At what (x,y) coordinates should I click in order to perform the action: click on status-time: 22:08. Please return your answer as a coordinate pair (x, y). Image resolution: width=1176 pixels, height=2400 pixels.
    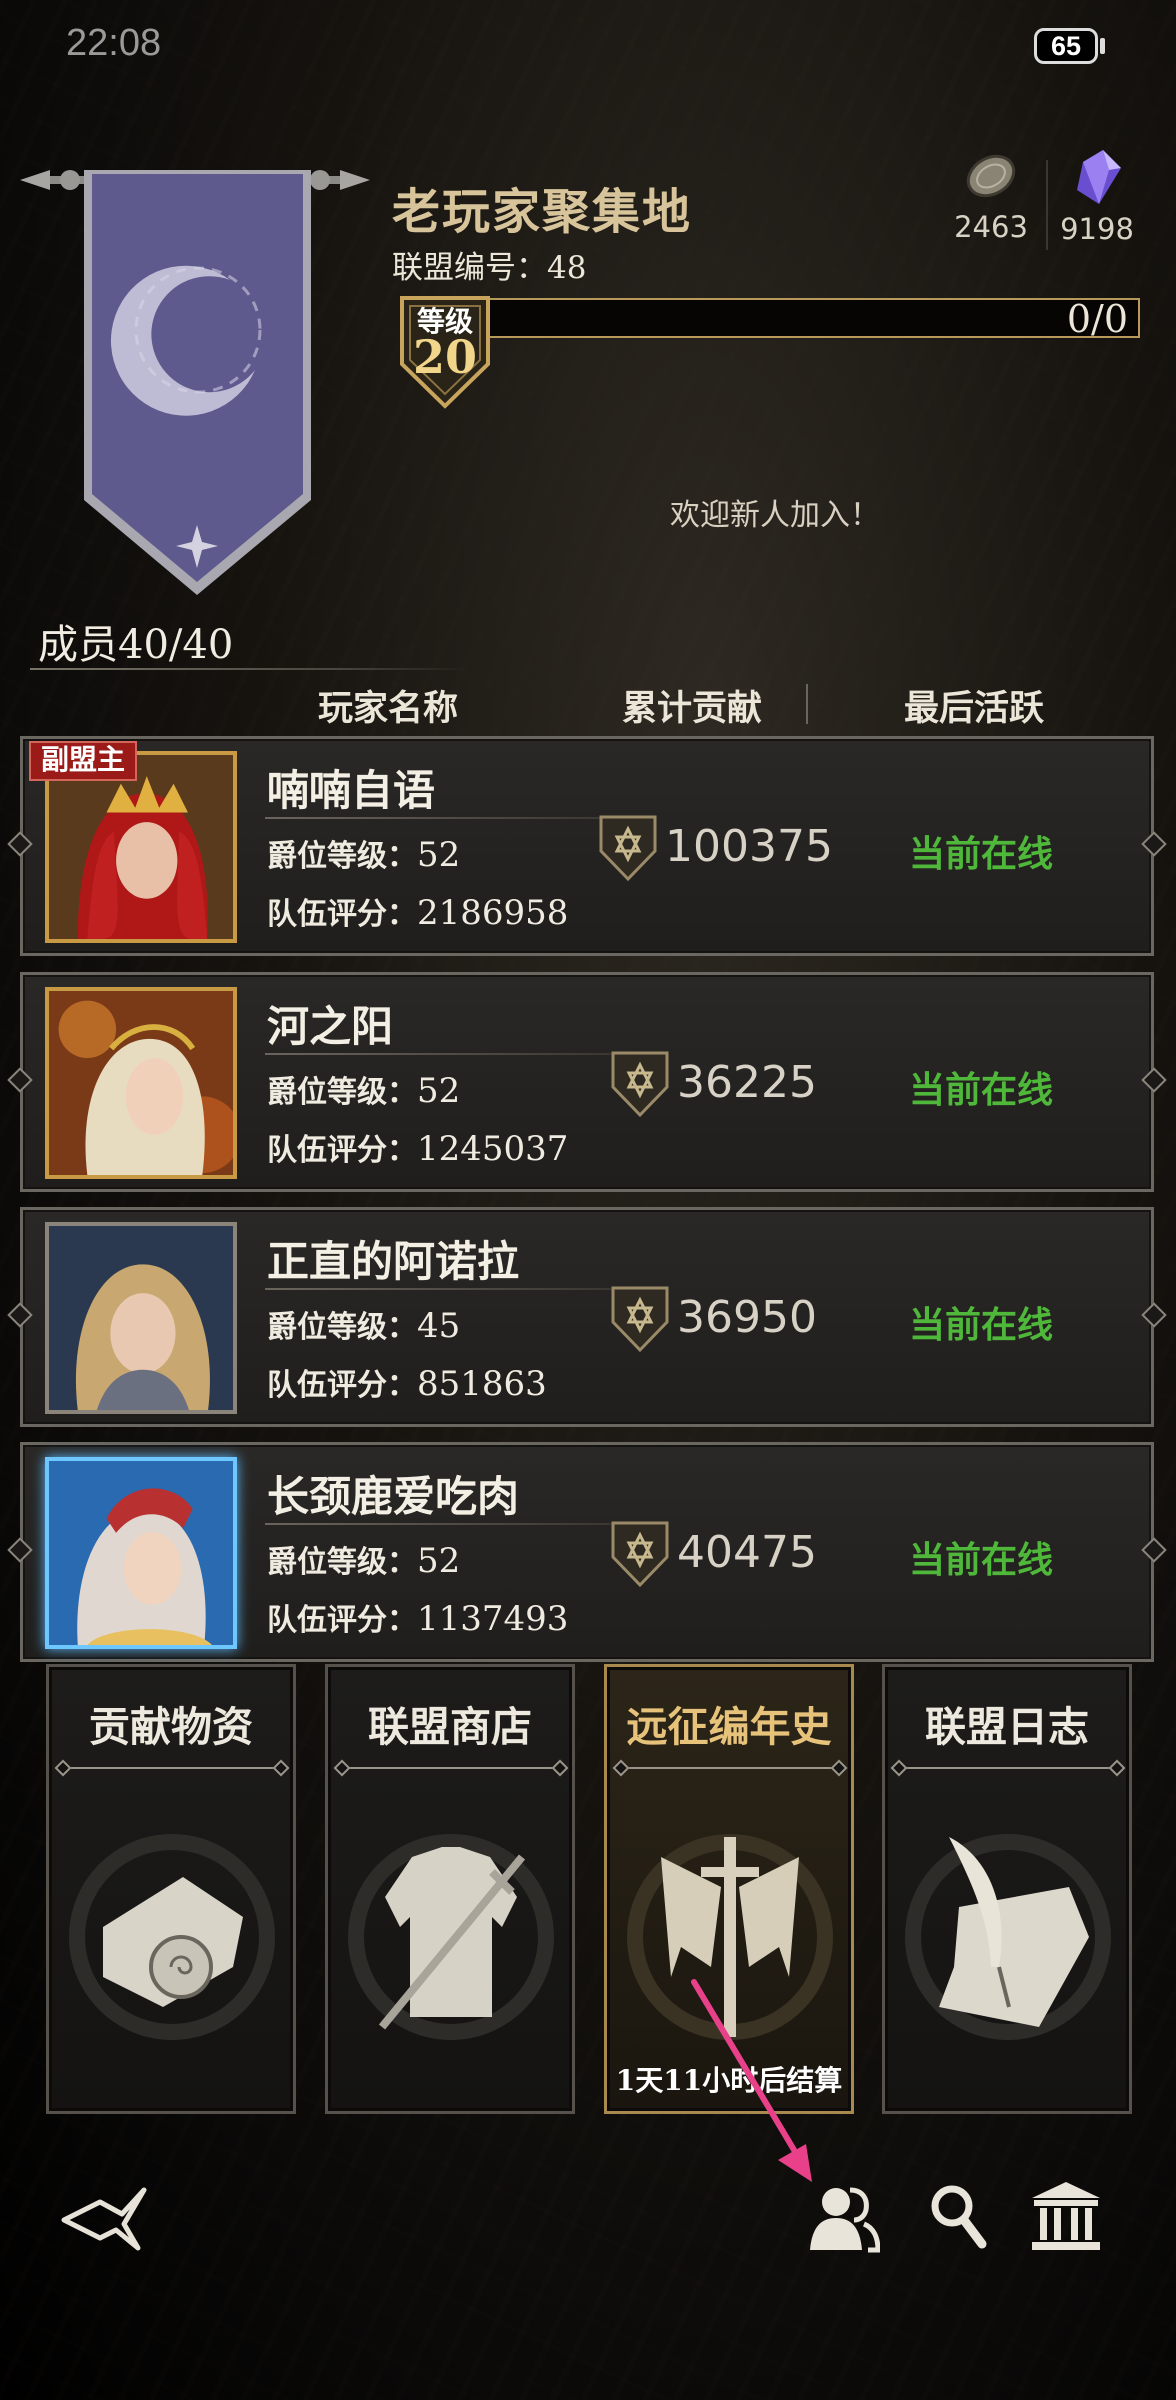
    Looking at the image, I should click on (114, 43).